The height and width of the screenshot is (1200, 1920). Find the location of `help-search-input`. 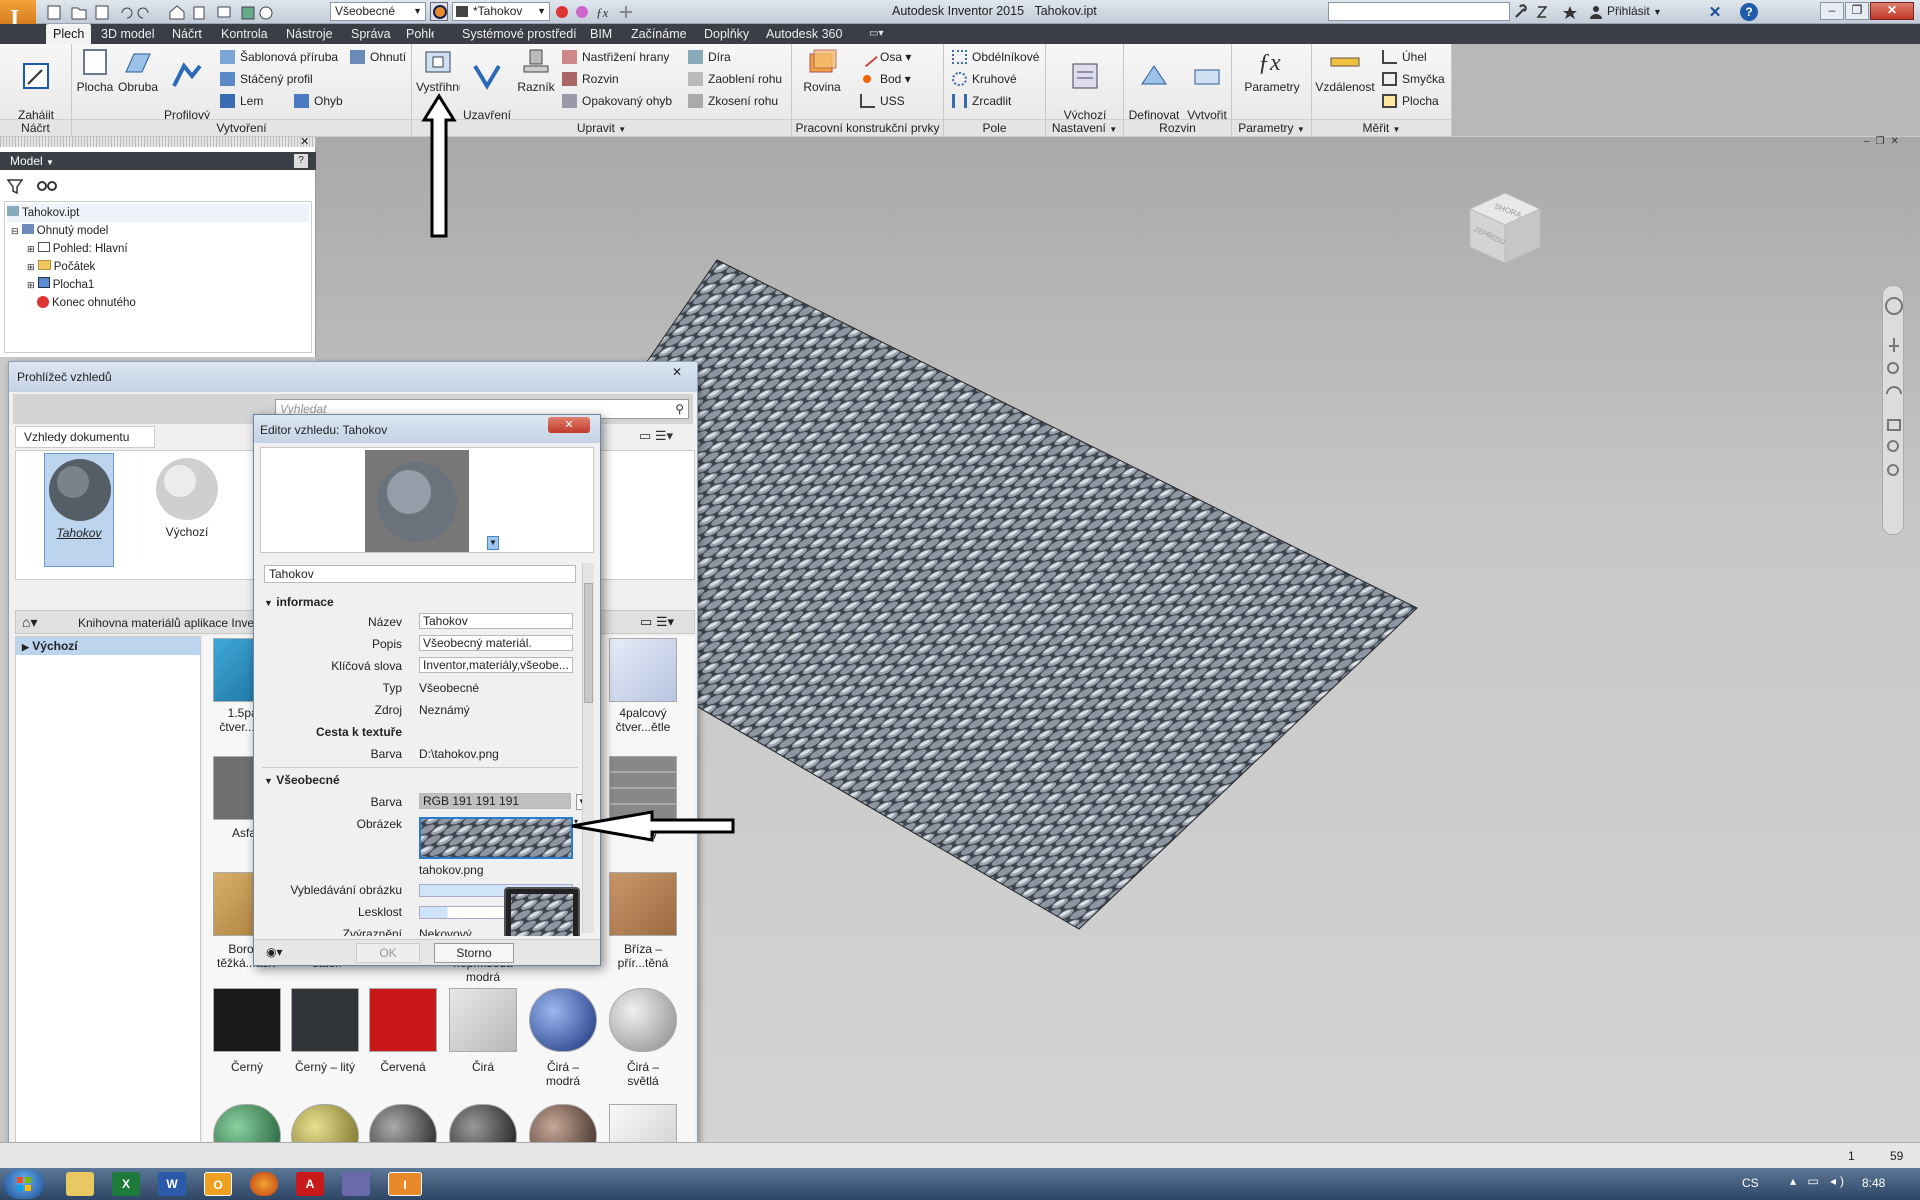

help-search-input is located at coordinates (1419, 11).